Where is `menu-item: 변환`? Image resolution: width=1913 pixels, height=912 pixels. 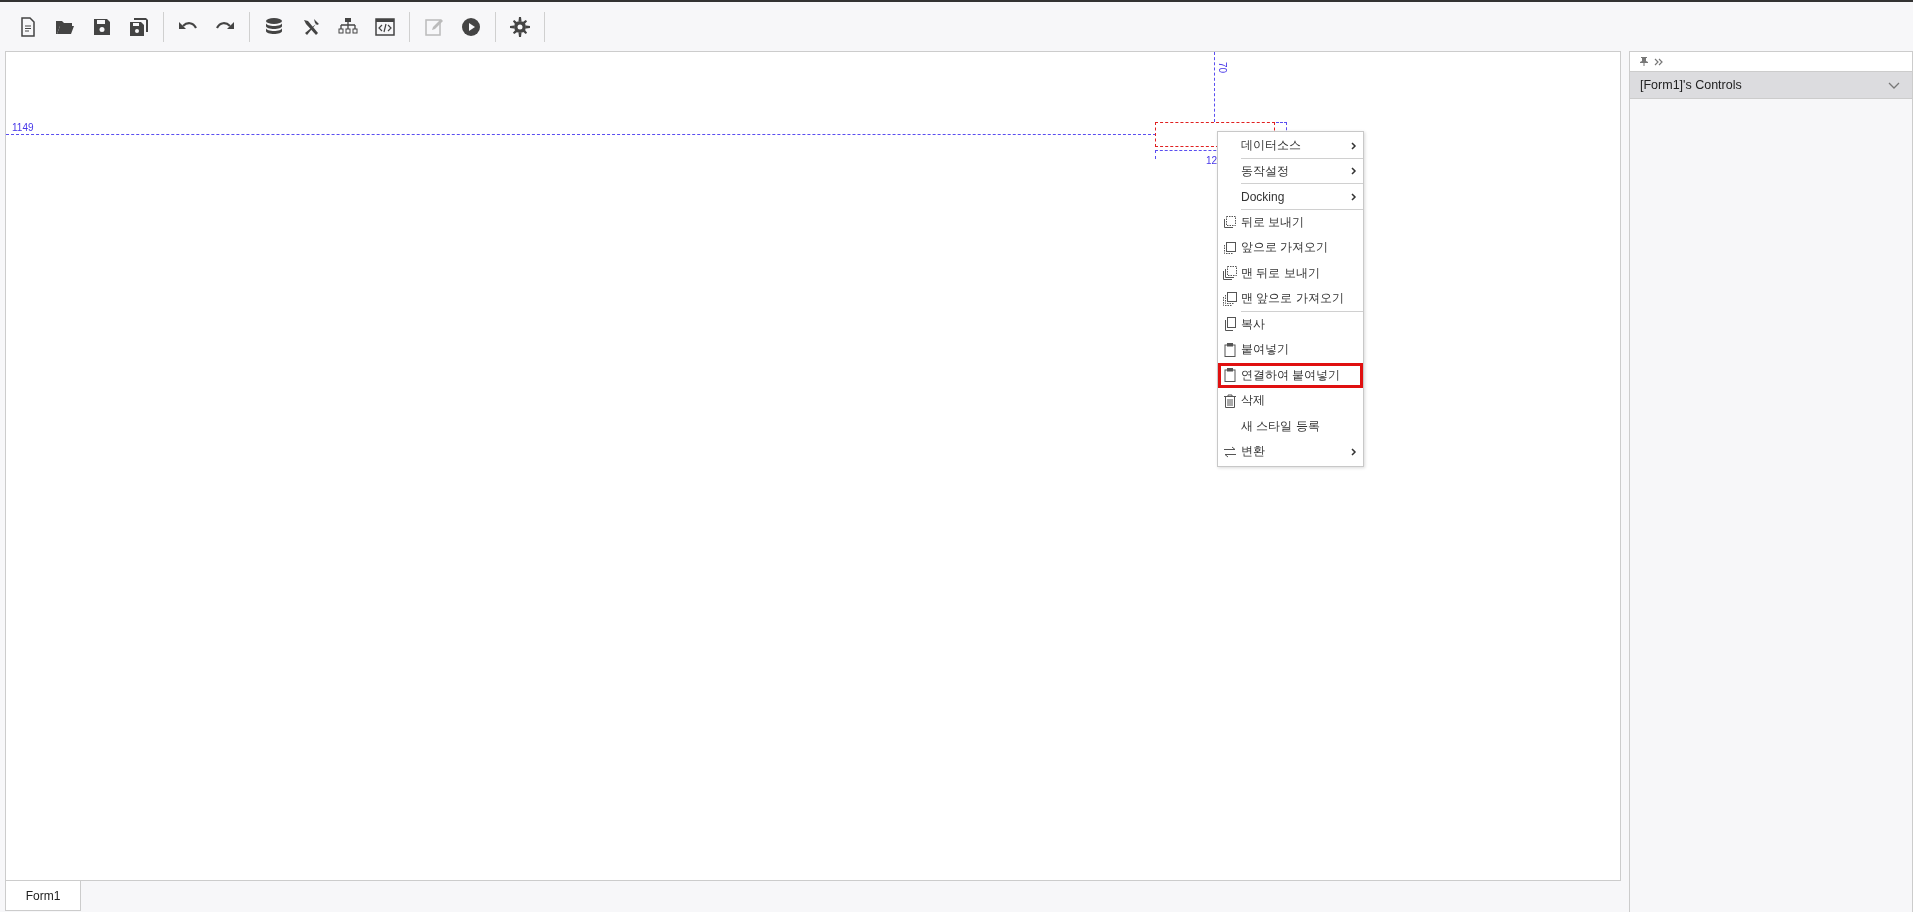 menu-item: 변환 is located at coordinates (1290, 452).